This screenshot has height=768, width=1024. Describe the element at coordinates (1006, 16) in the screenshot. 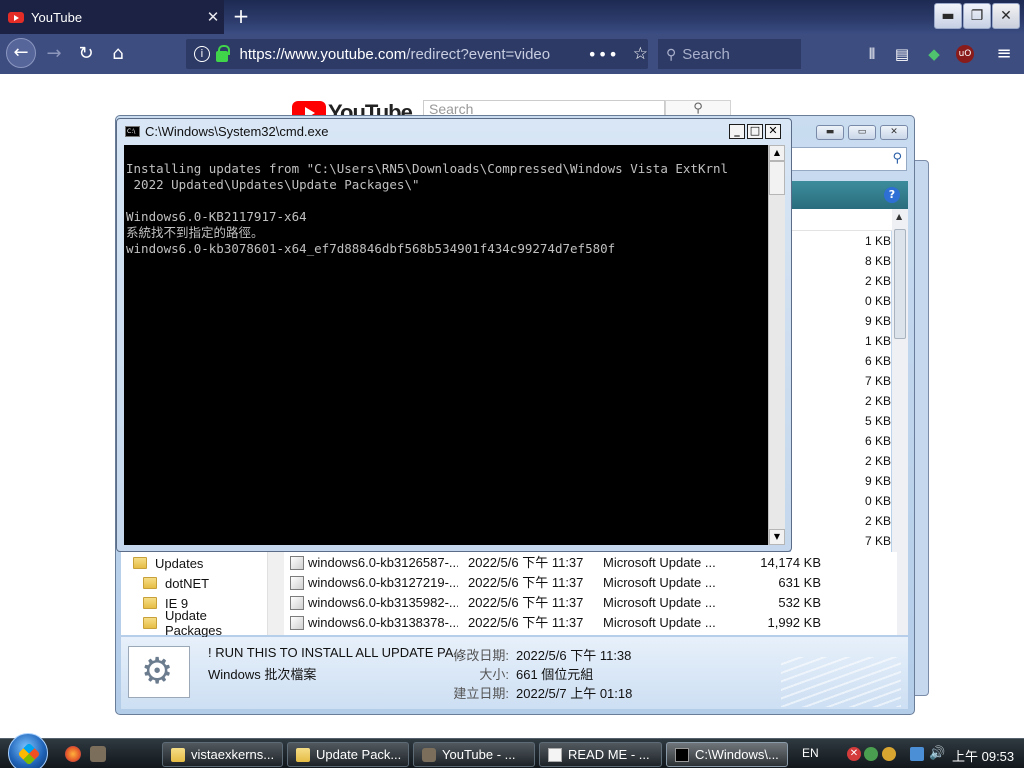

I see `browser-close-button: ✕` at that location.